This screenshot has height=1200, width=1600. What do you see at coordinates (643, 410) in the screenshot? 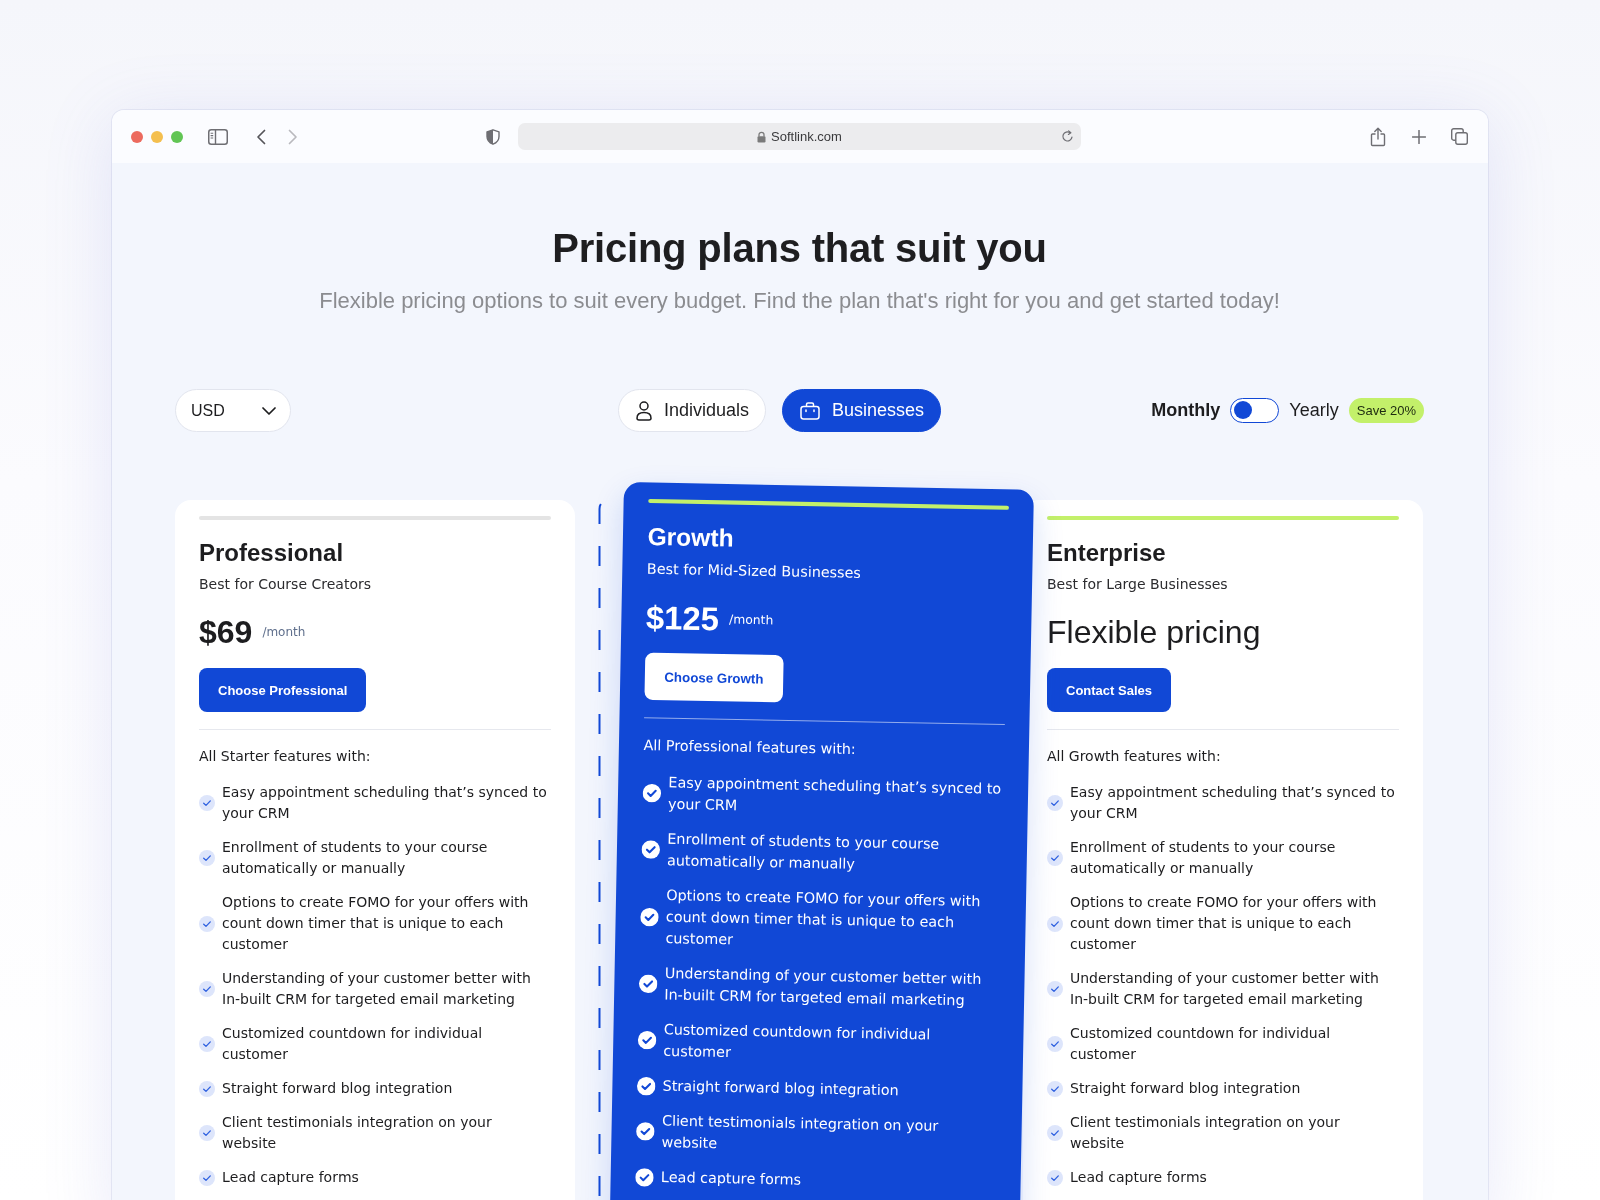
I see `person-icon` at bounding box center [643, 410].